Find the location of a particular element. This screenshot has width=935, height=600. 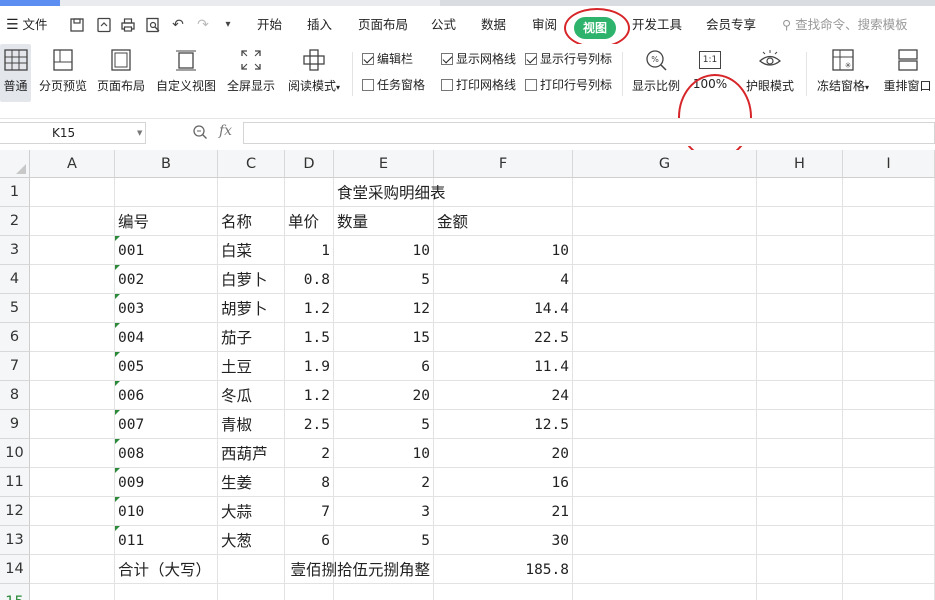

amount-cell: 24 is located at coordinates (503, 395).